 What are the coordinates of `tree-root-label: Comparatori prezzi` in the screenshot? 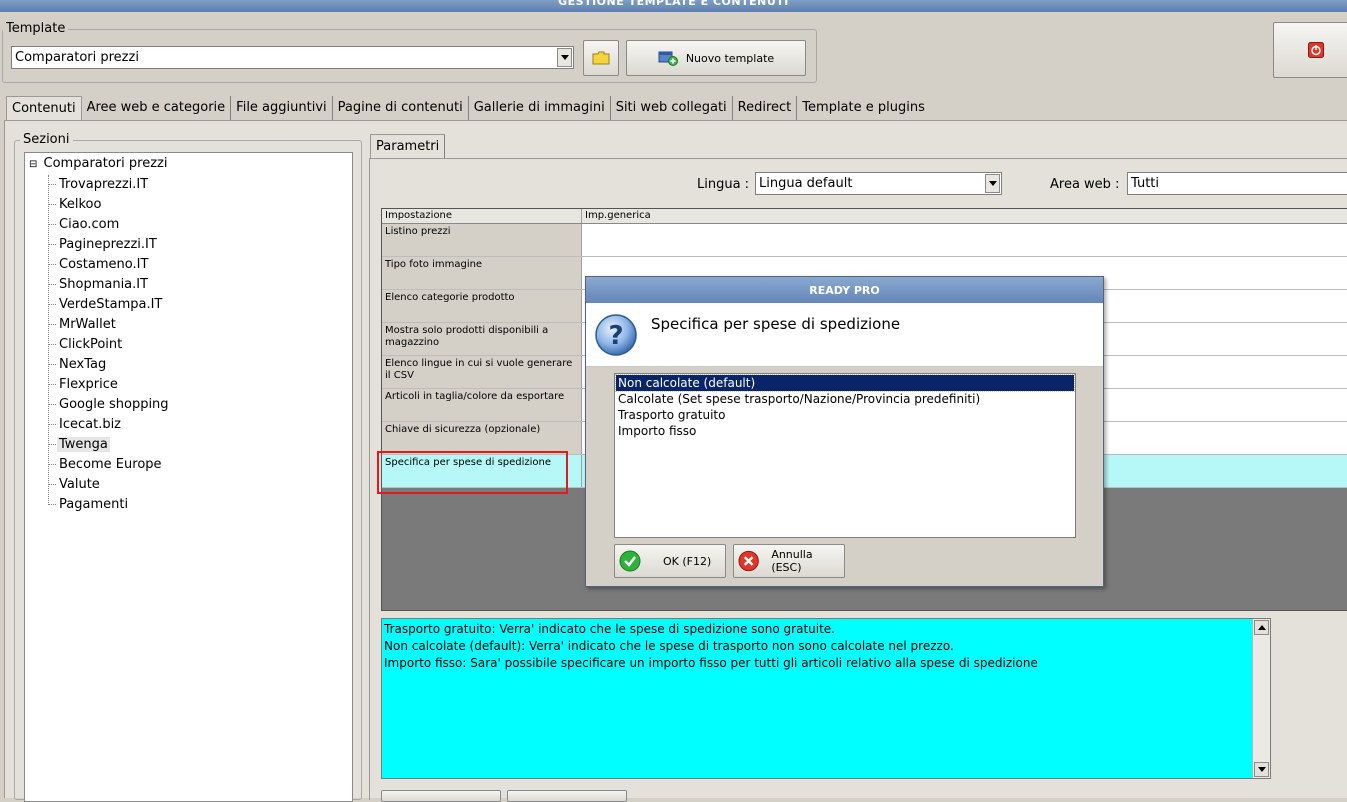 It's located at (105, 163).